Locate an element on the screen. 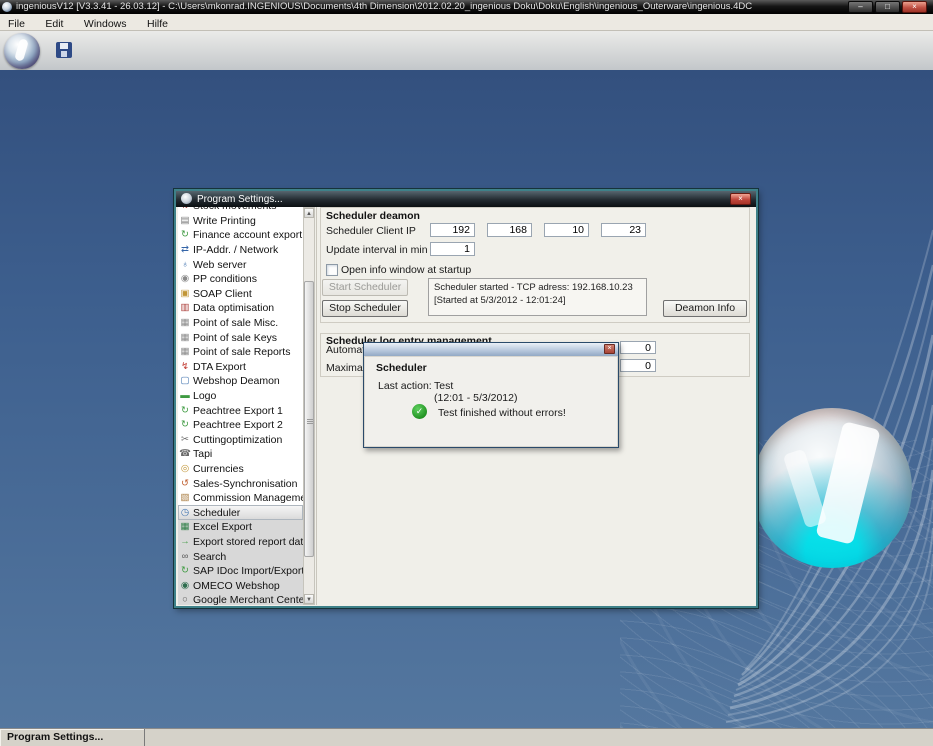 This screenshot has width=933, height=746. sidebar-item: ↻ Peachtree Export 1 is located at coordinates (240, 410).